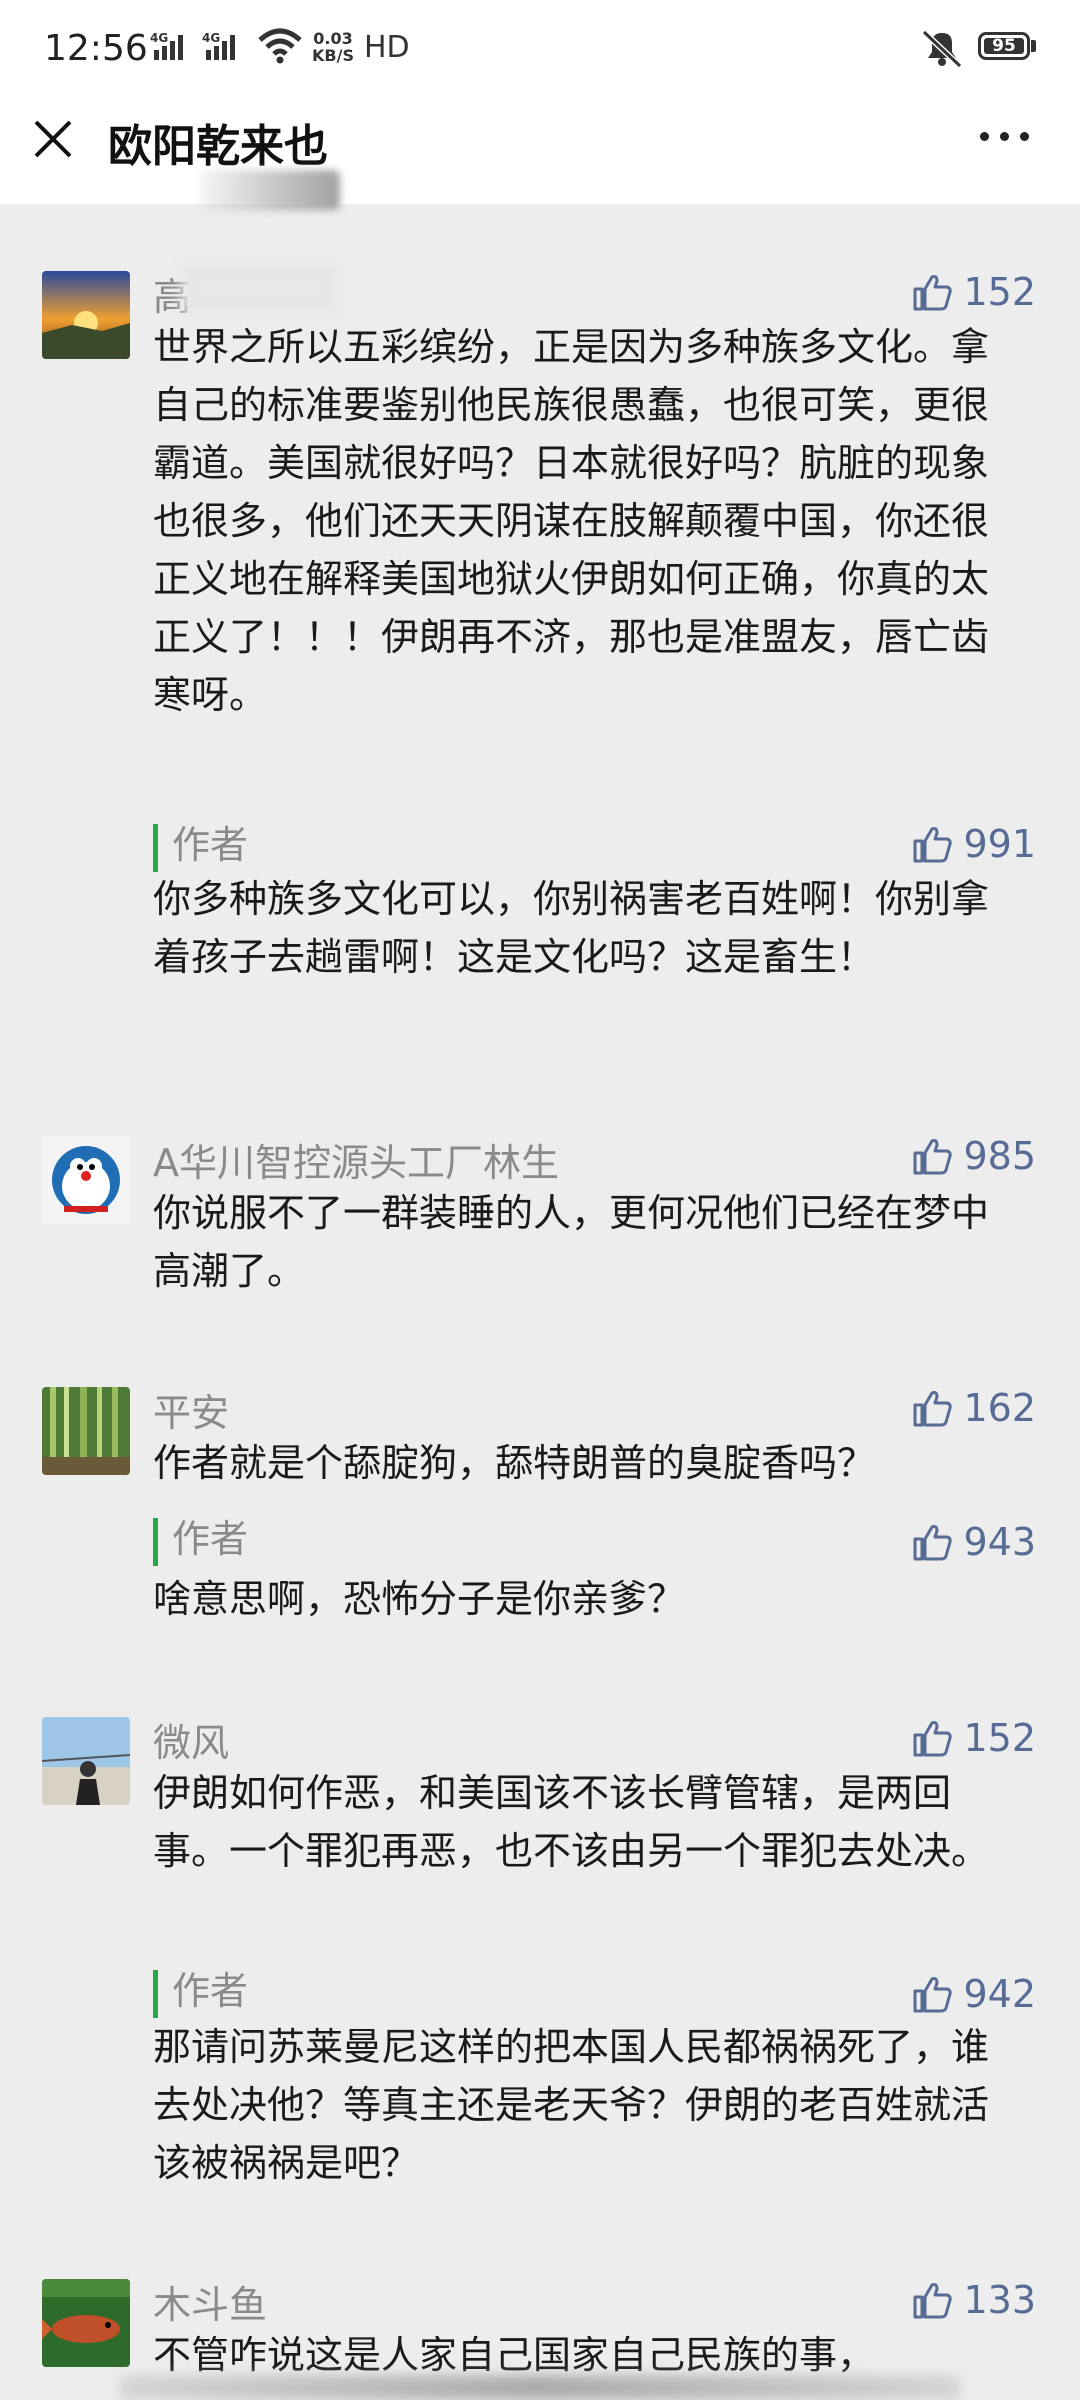 The width and height of the screenshot is (1080, 2400). I want to click on like-count: 133, so click(999, 2300).